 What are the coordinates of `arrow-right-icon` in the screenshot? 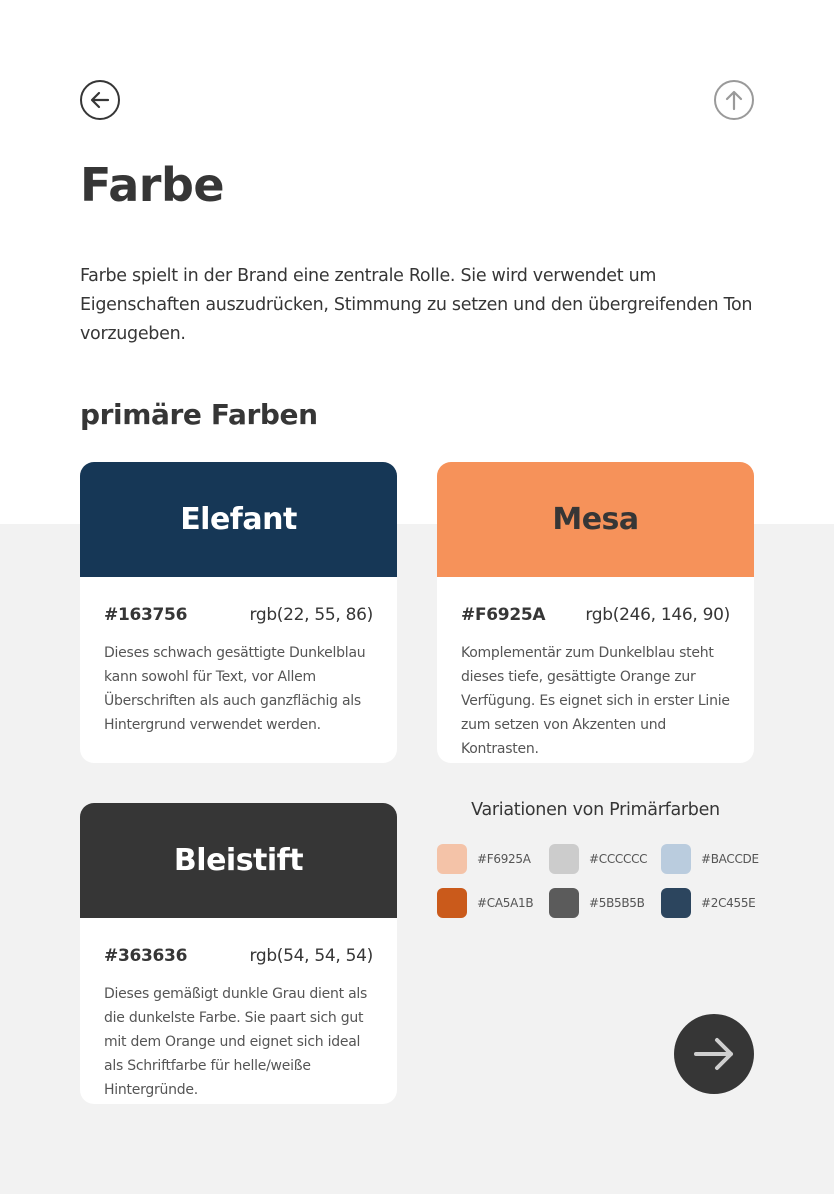 It's located at (713, 1054).